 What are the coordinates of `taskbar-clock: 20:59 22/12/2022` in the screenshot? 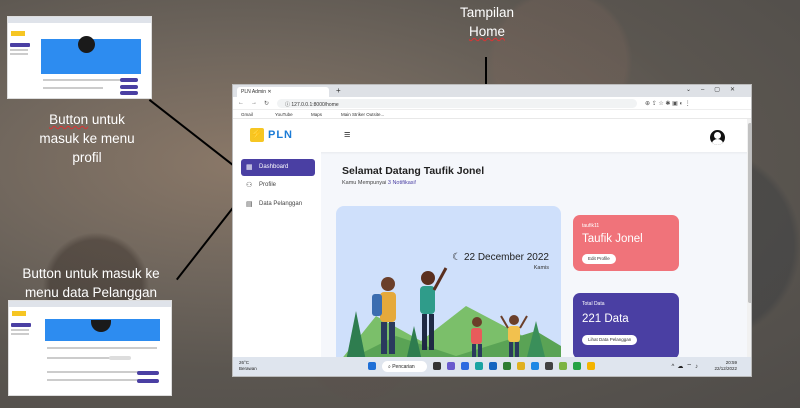 It's located at (725, 366).